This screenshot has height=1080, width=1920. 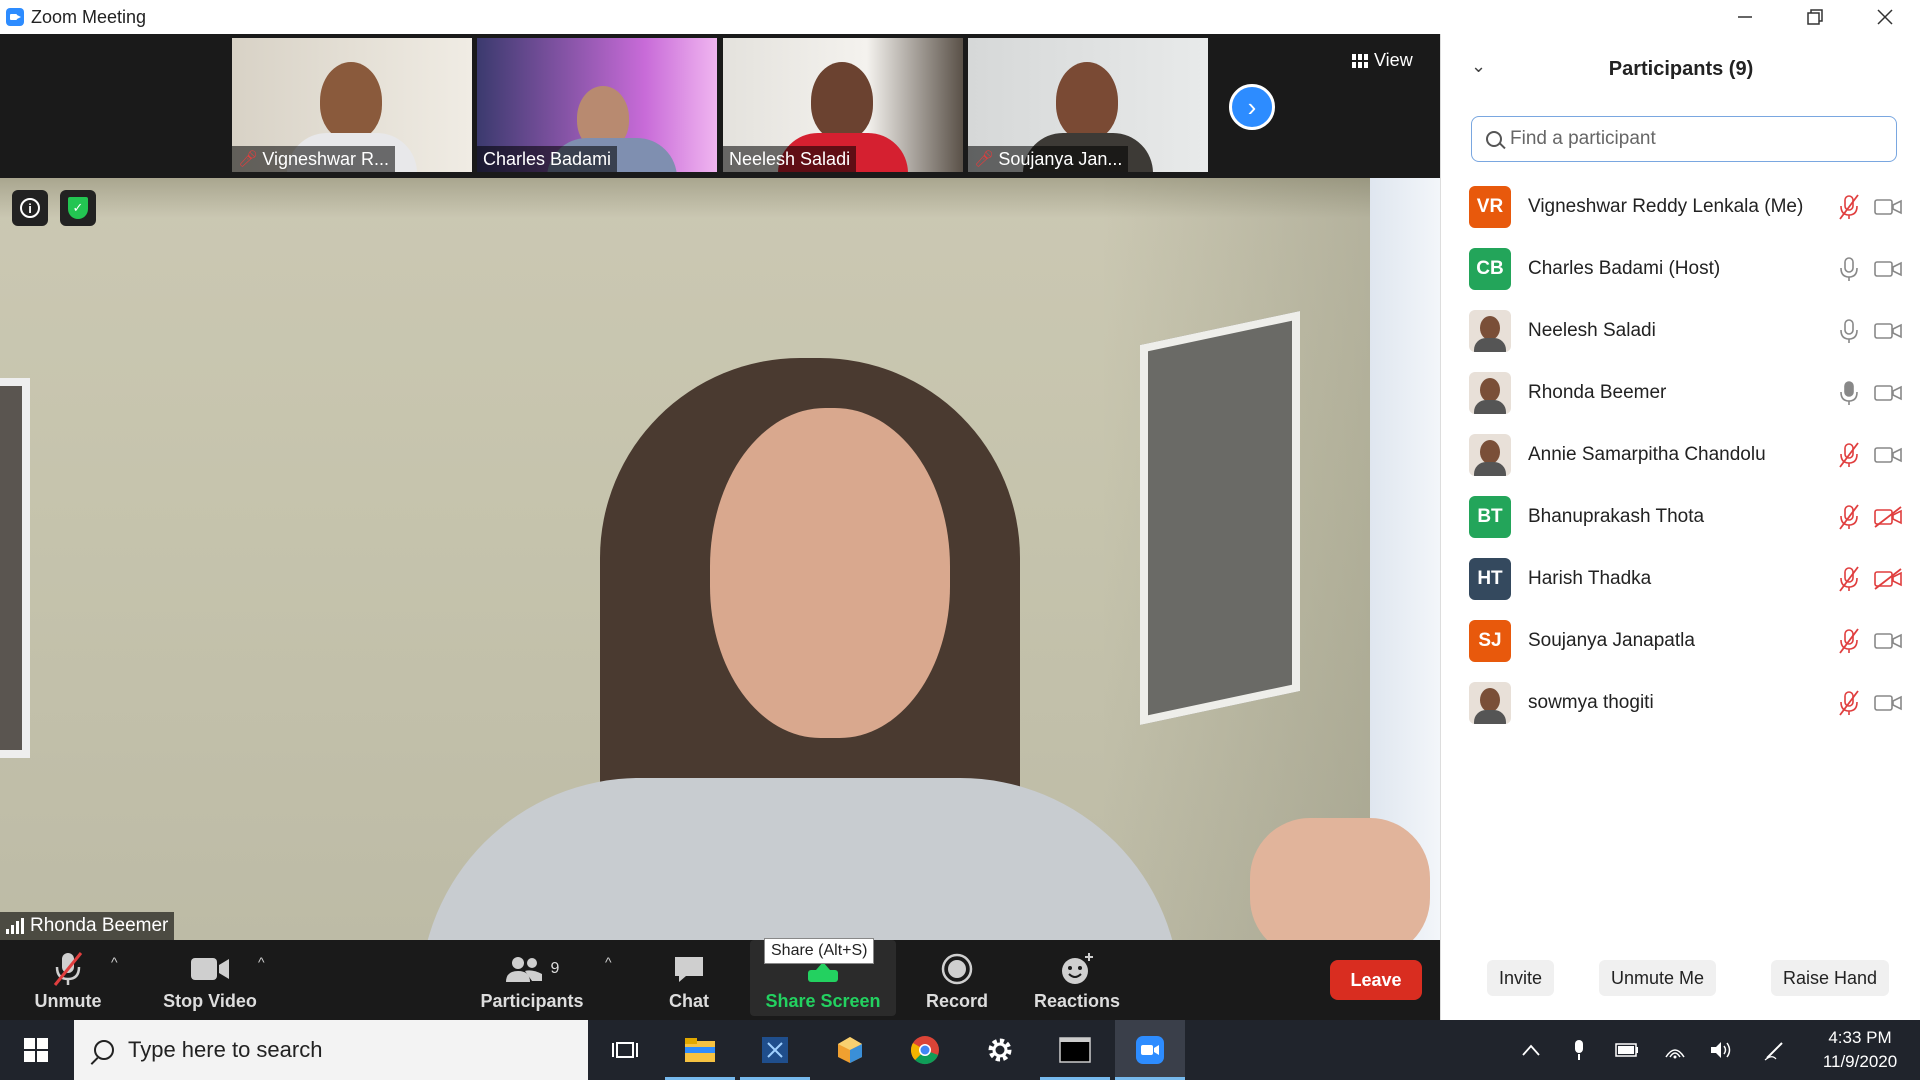 What do you see at coordinates (1680, 455) in the screenshot?
I see `participant-row: Annie Samarpitha Chandolu` at bounding box center [1680, 455].